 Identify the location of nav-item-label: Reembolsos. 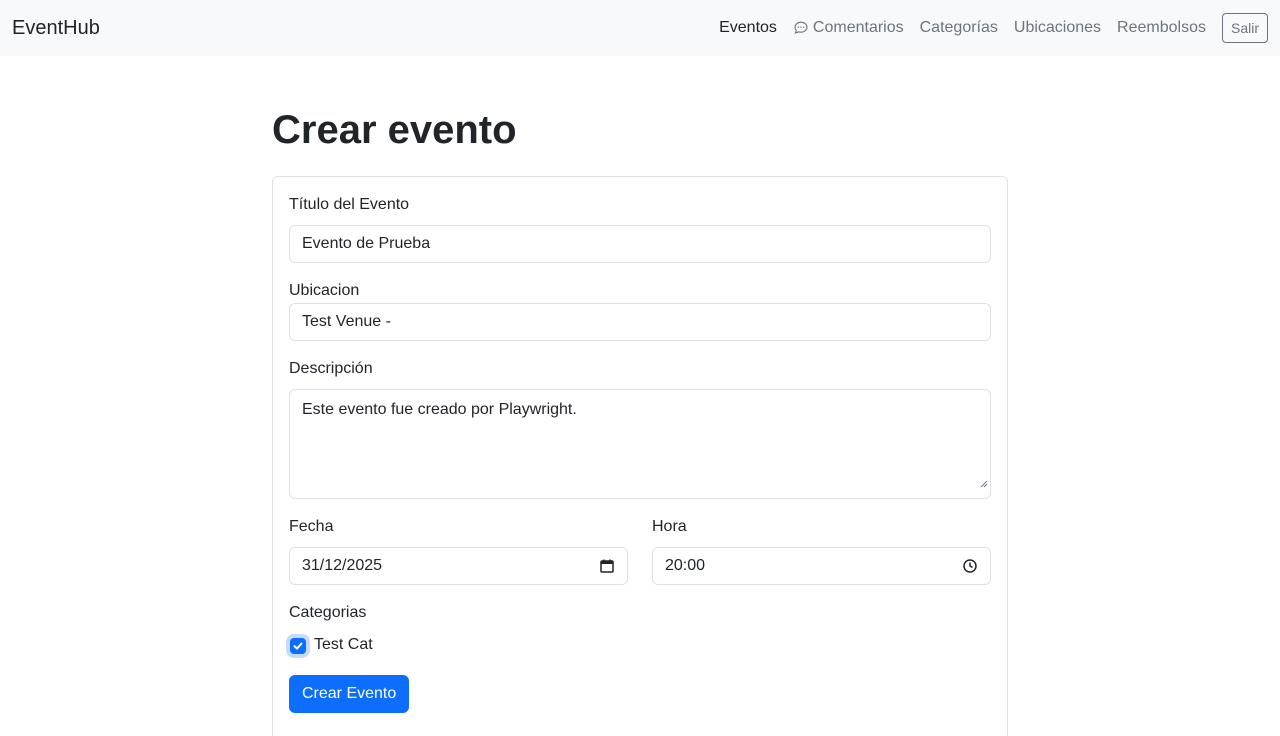
(1161, 27).